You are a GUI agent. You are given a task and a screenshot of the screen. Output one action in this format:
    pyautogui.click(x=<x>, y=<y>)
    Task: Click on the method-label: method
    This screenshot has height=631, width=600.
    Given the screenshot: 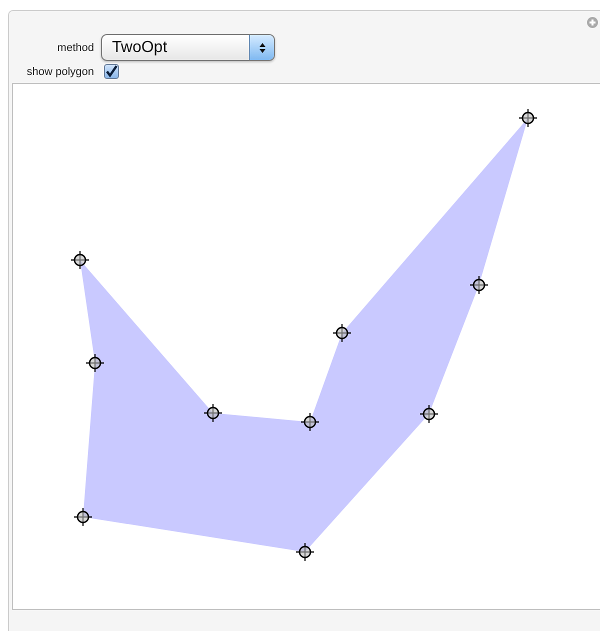 What is the action you would take?
    pyautogui.click(x=75, y=48)
    